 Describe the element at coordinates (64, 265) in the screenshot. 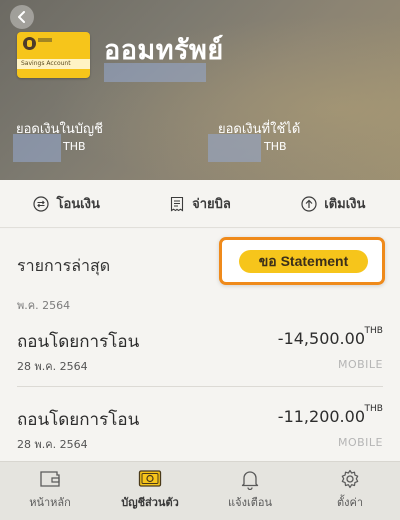

I see `recent-transactions-title: รายการล่าสุด` at that location.